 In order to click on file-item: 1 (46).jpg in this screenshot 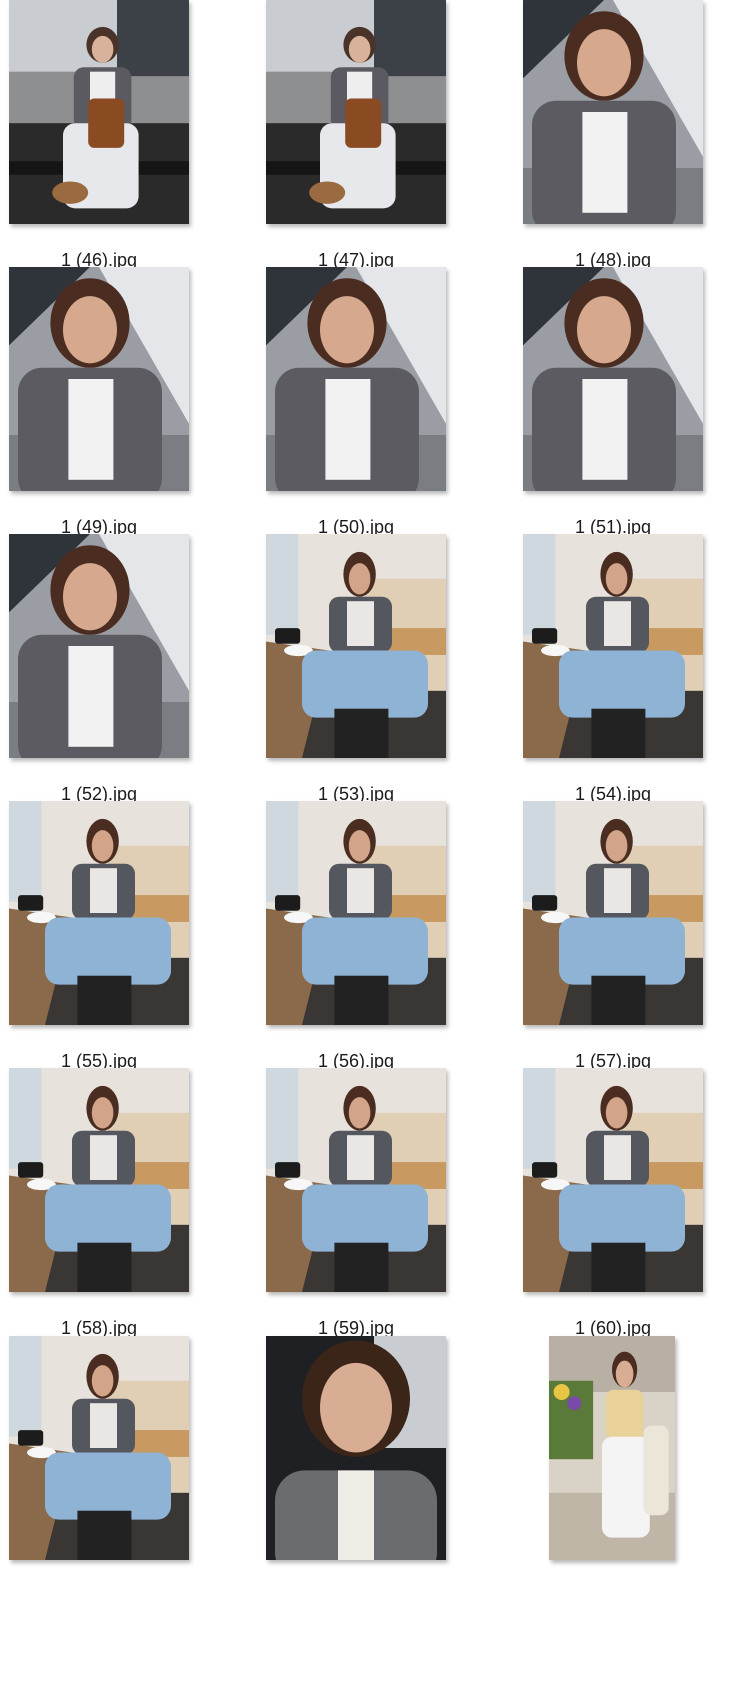, I will do `click(128, 140)`.